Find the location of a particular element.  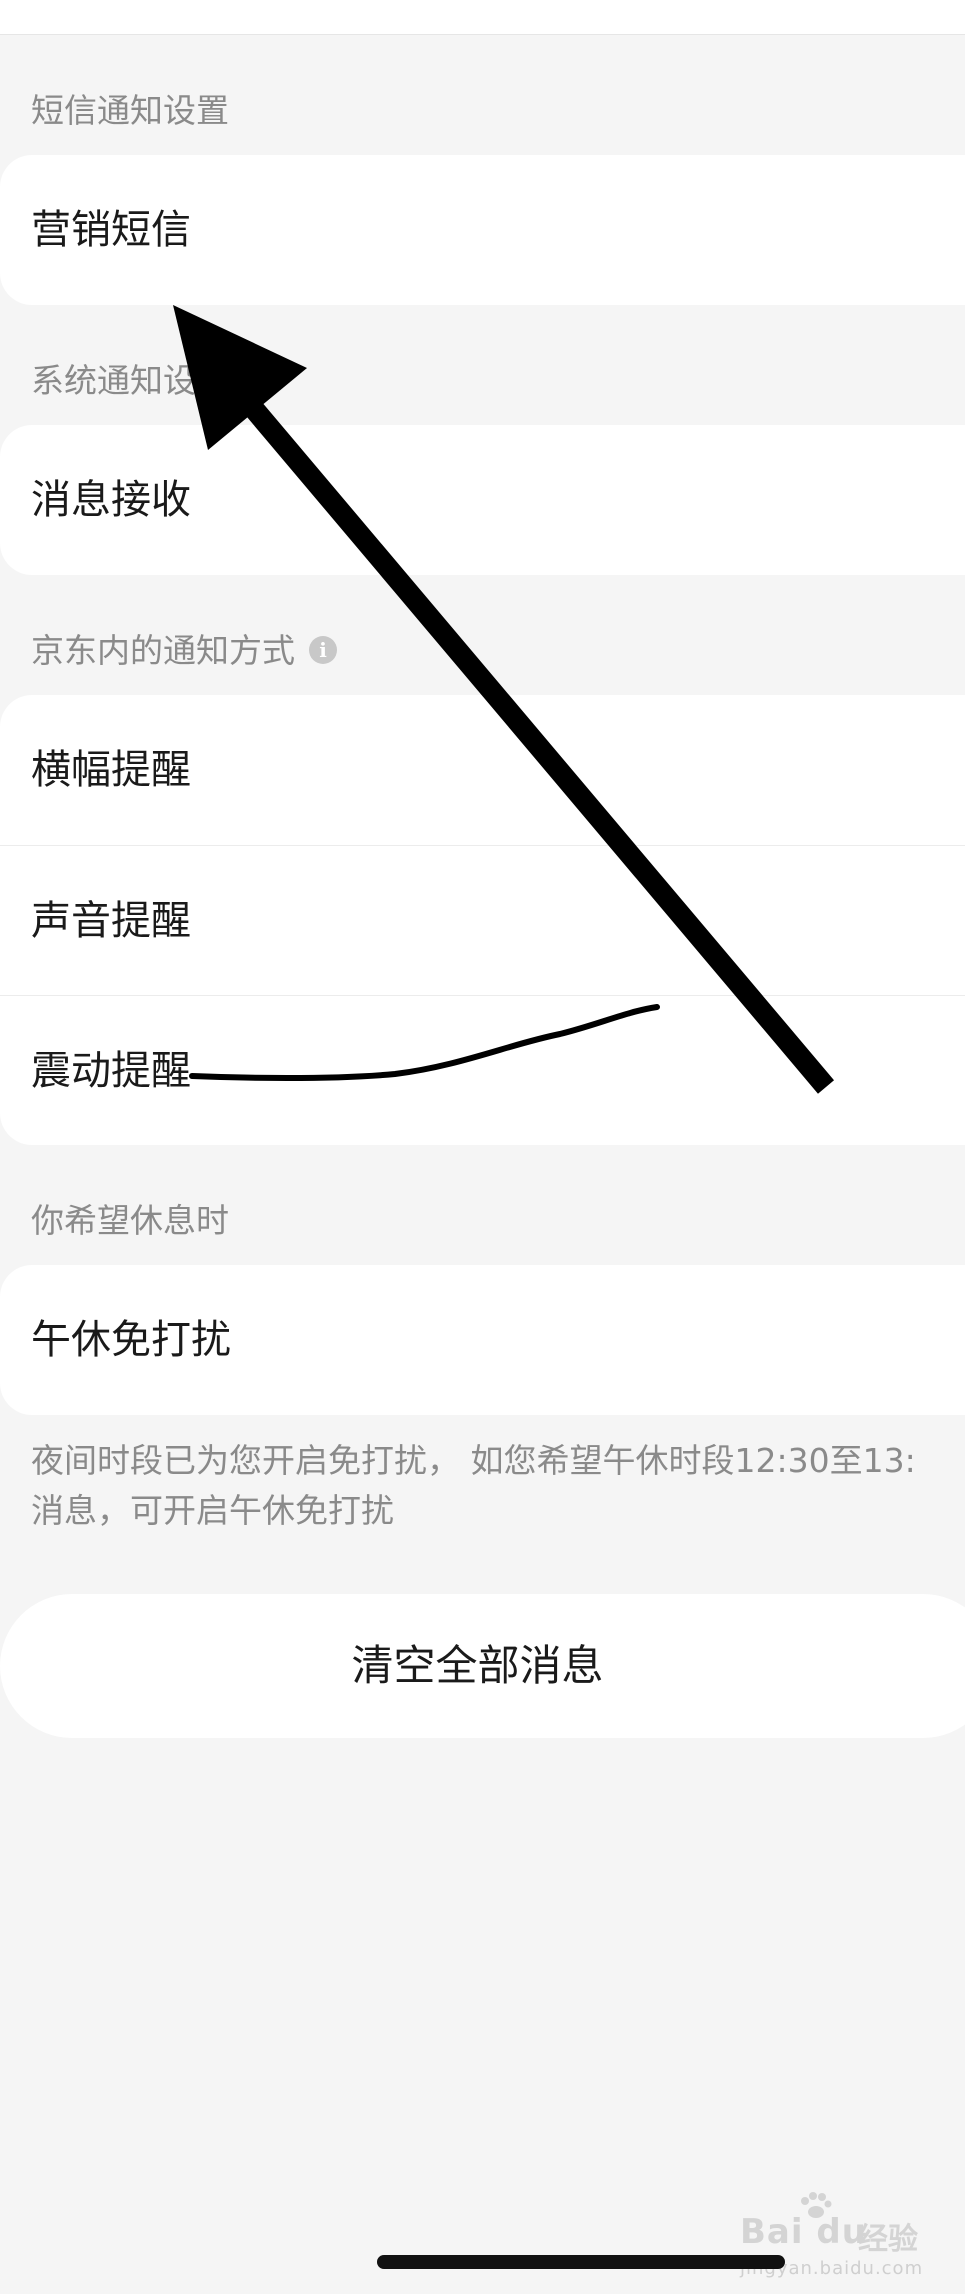

top-bar is located at coordinates (482, 17).